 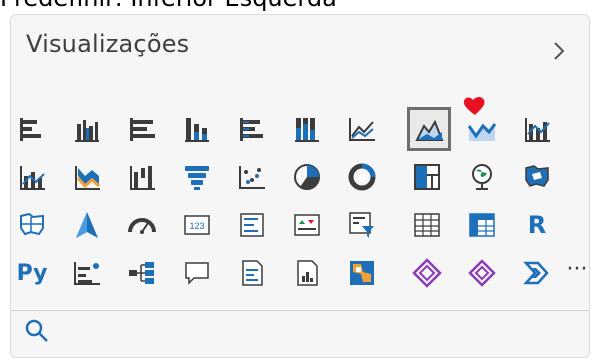 What do you see at coordinates (537, 225) in the screenshot?
I see `r-visual-icon: R` at bounding box center [537, 225].